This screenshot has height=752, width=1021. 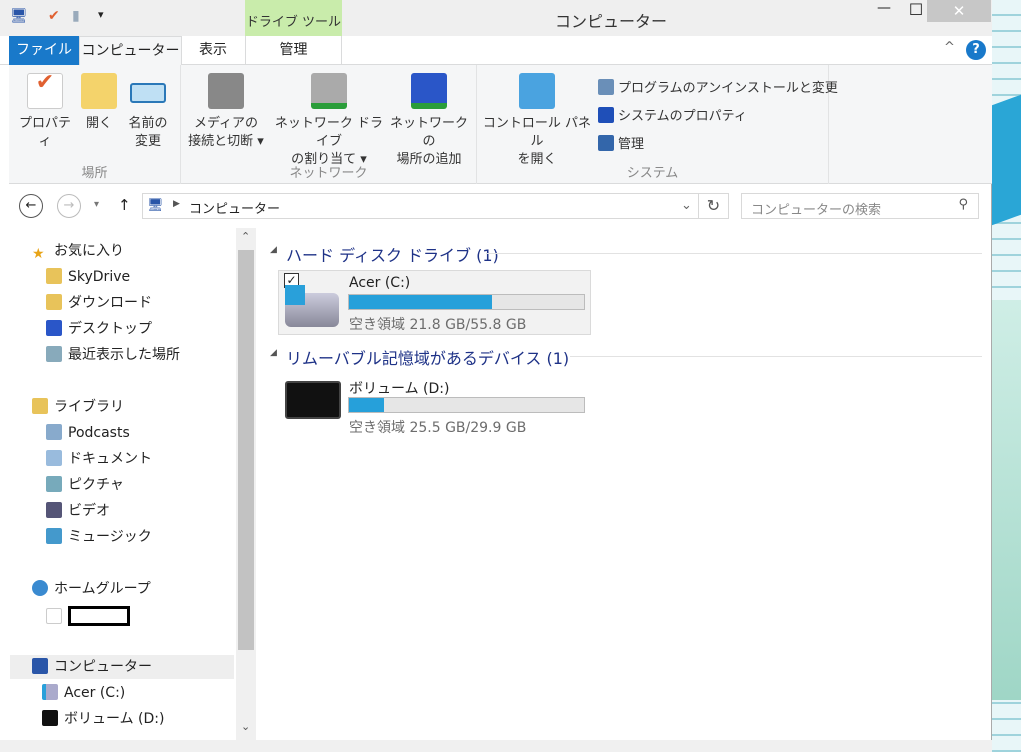 What do you see at coordinates (38, 254) in the screenshot?
I see `nav-label: ★` at bounding box center [38, 254].